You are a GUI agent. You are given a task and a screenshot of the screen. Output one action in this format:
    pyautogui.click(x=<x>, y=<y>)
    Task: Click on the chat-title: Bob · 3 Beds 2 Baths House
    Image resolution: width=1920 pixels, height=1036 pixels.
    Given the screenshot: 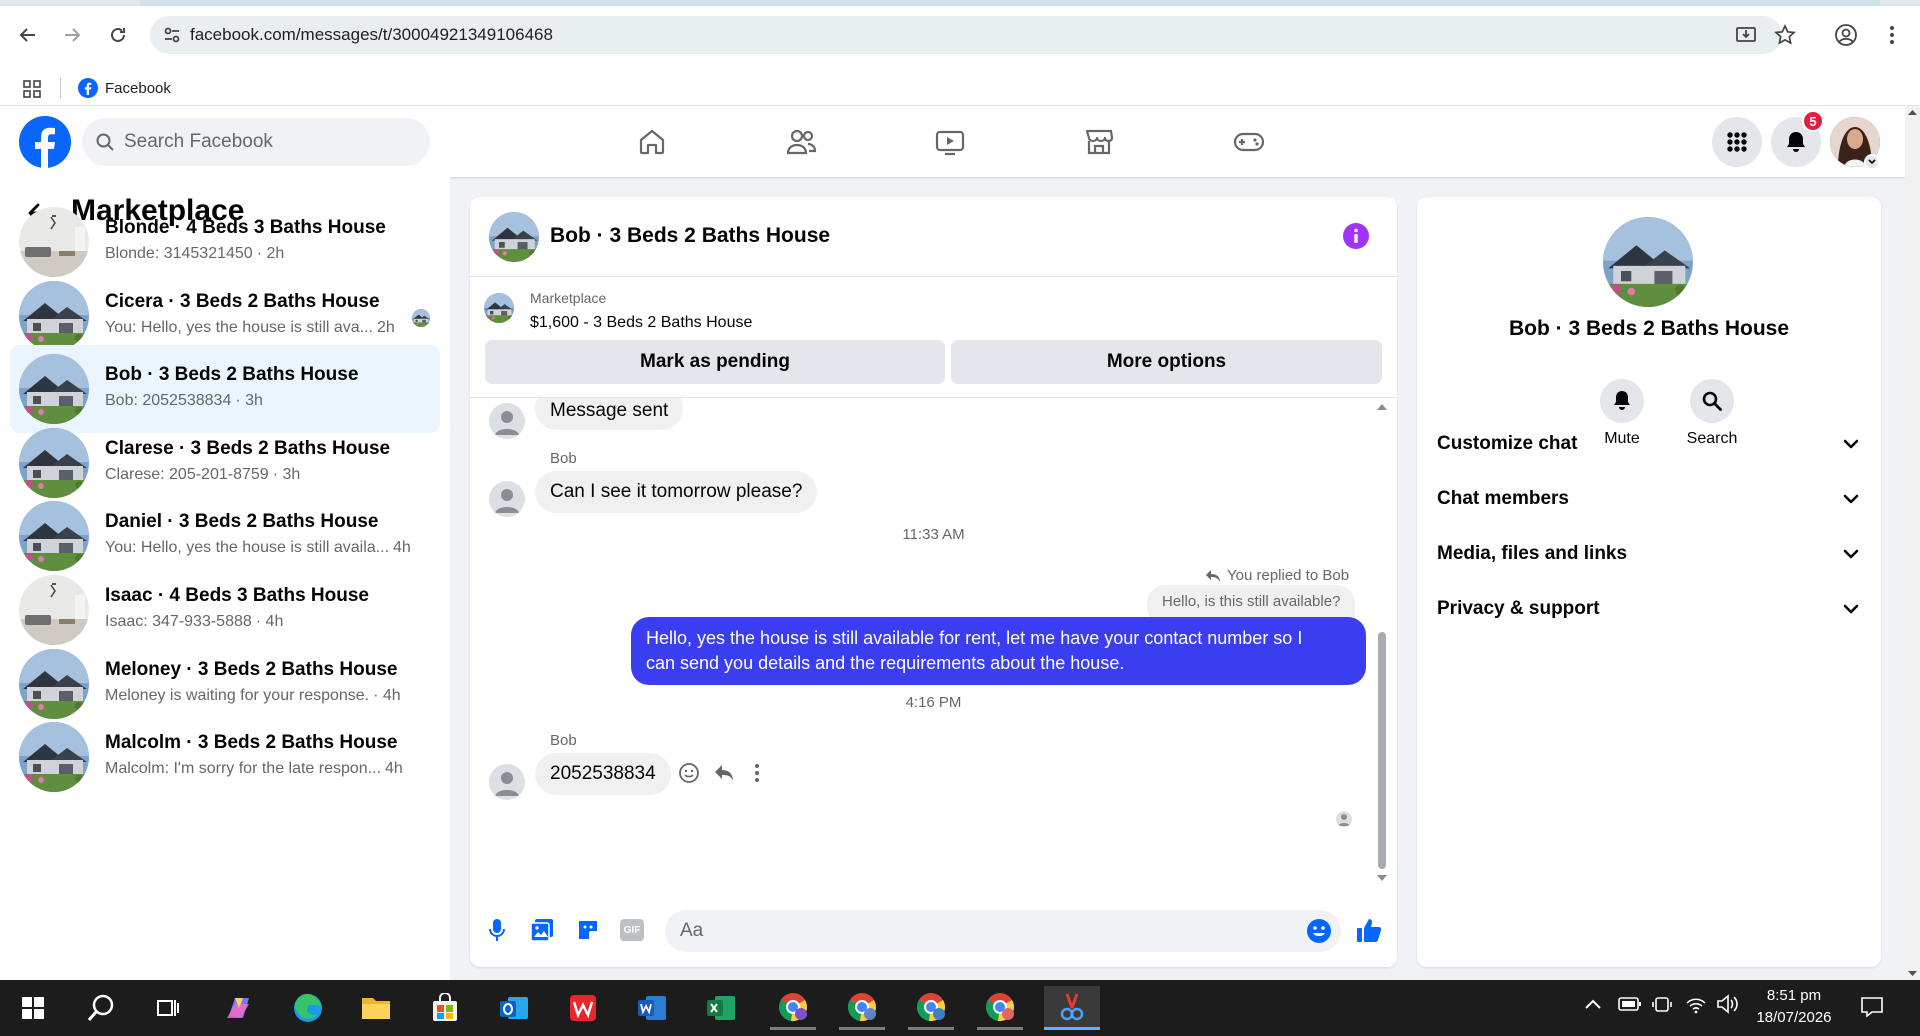 What is the action you would take?
    pyautogui.click(x=690, y=236)
    